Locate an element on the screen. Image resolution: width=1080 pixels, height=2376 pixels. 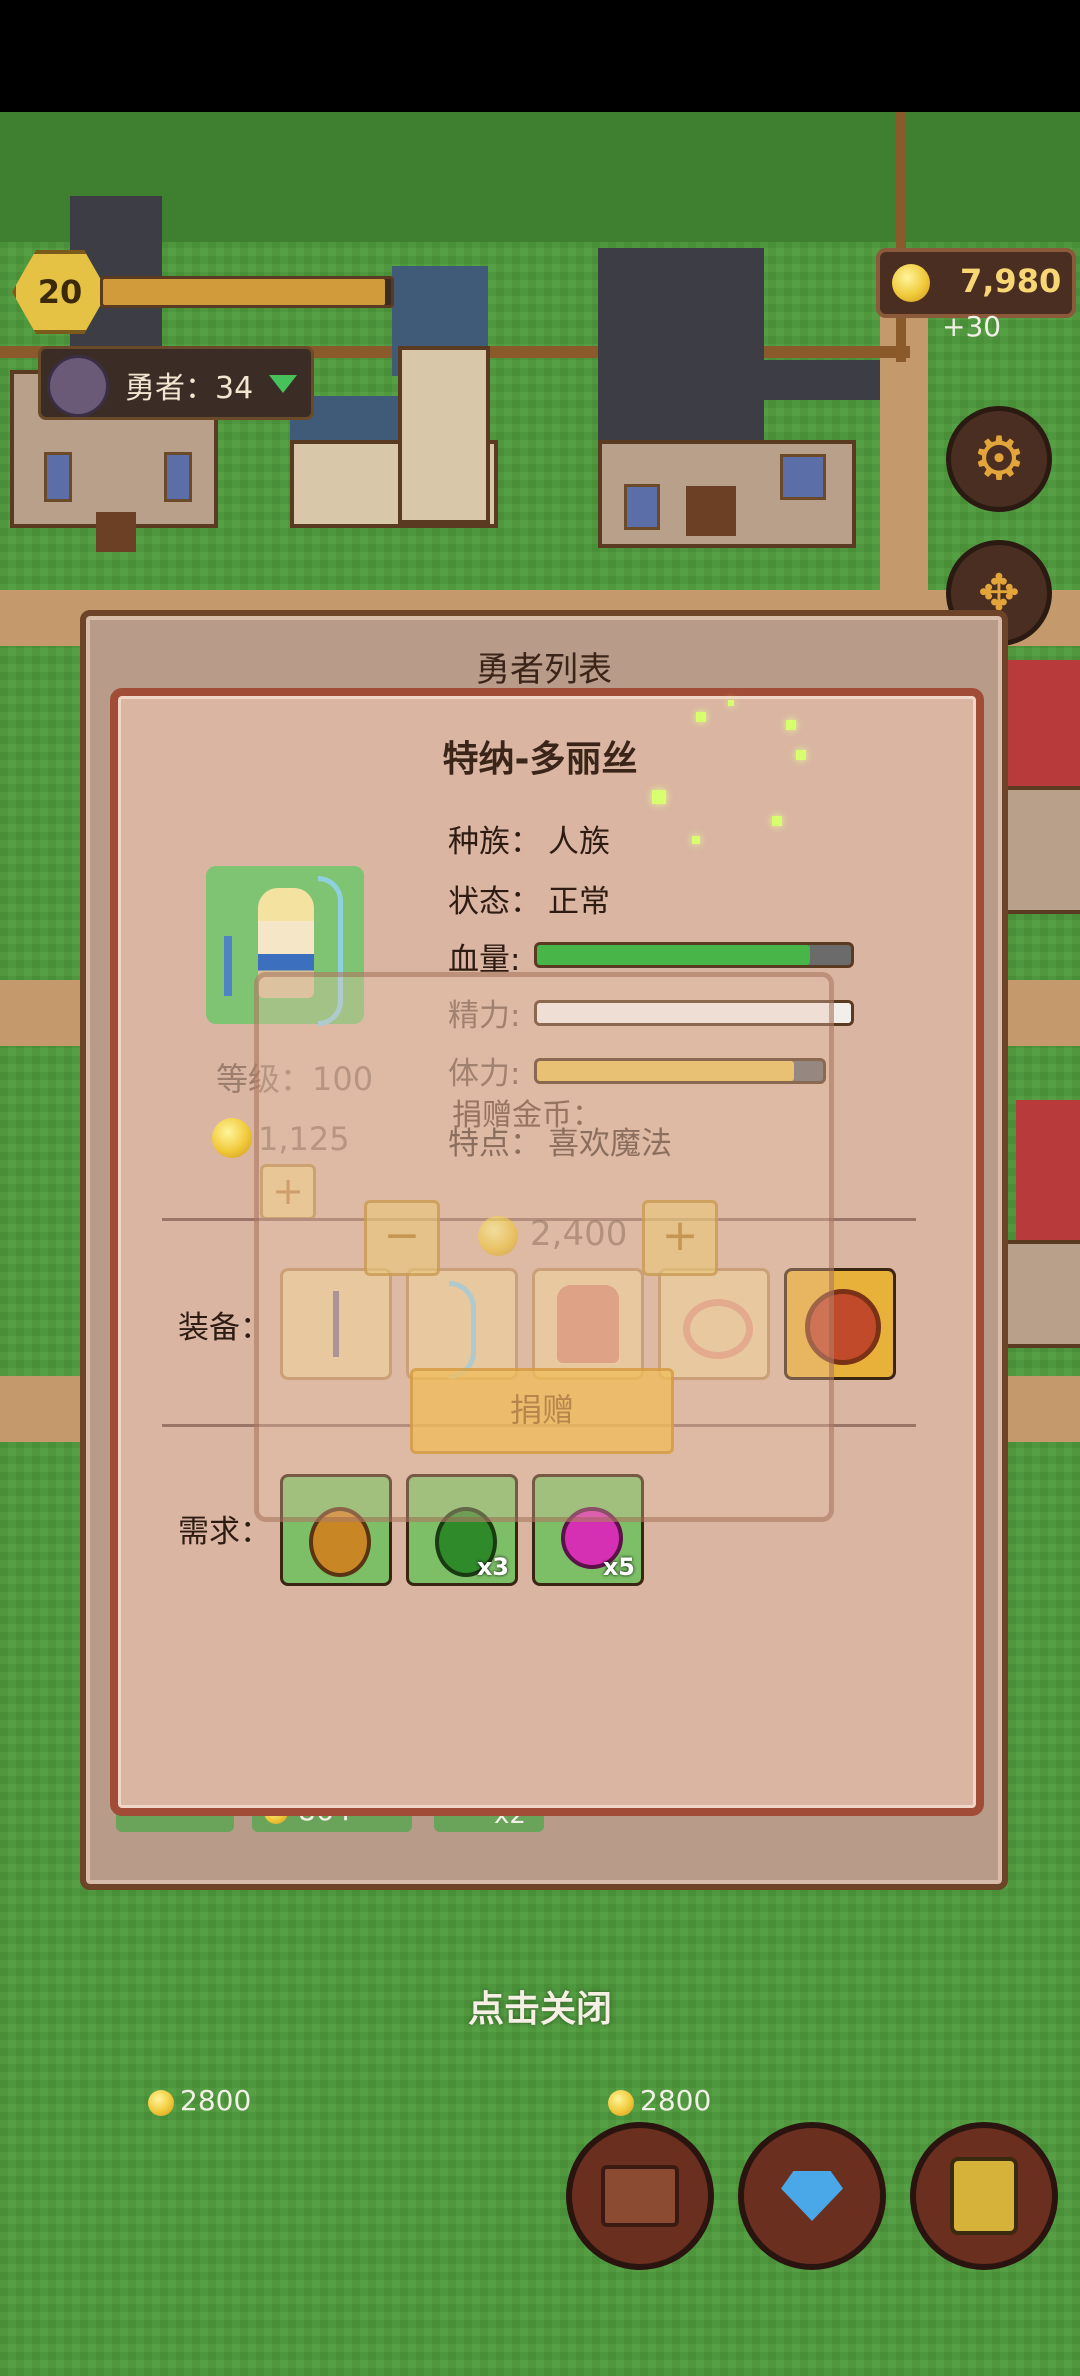
need-qty: x5 is located at coordinates (618, 1567).